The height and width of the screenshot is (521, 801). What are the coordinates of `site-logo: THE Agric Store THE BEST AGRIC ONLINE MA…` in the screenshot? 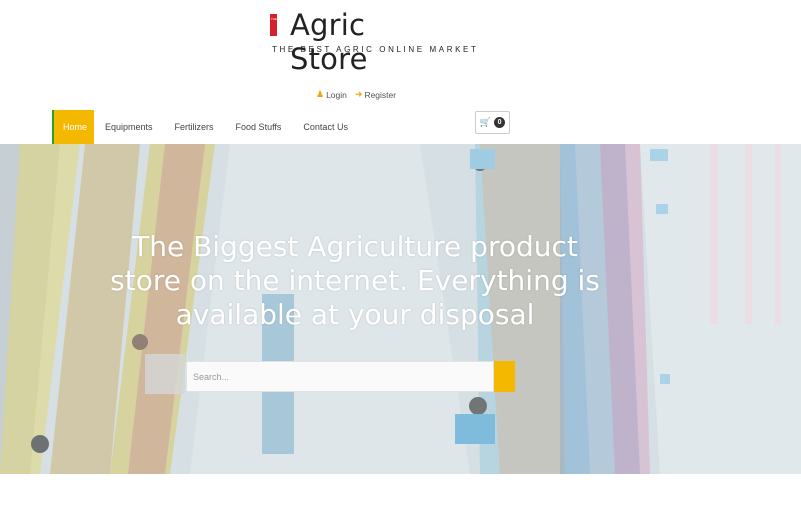 It's located at (373, 42).